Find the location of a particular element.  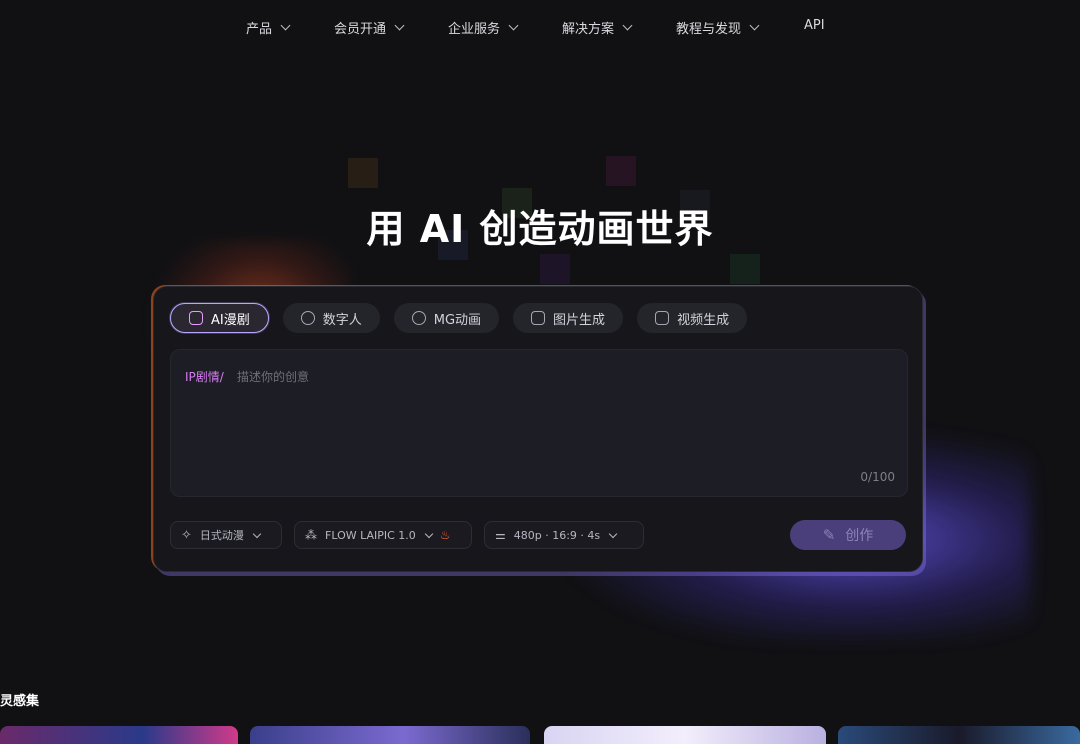

prompt-prefix: IP剧情/ is located at coordinates (204, 377).